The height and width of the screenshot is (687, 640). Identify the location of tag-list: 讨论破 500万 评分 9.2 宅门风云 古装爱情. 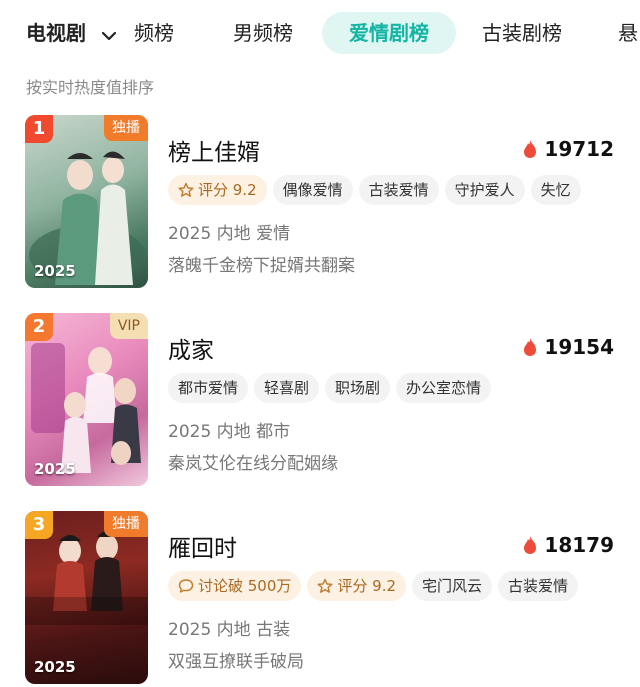
(376, 586).